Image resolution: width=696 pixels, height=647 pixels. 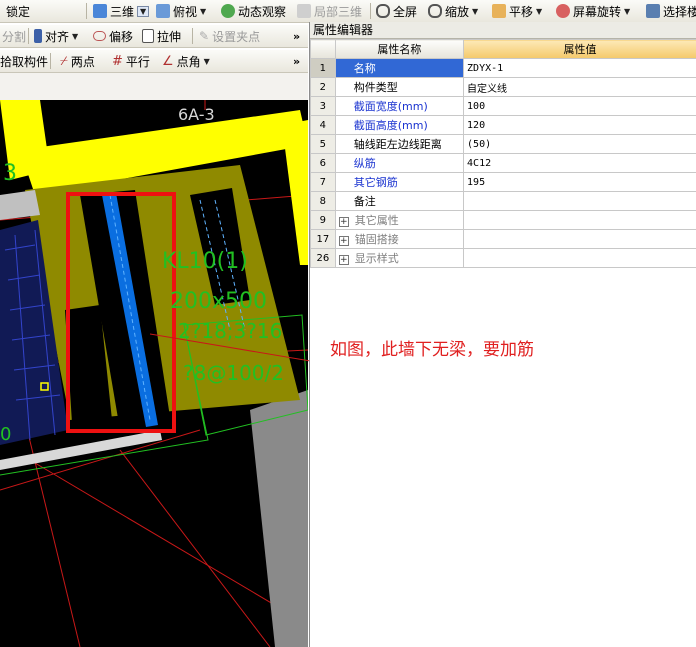 I want to click on pan-label: 平移, so click(x=521, y=11).